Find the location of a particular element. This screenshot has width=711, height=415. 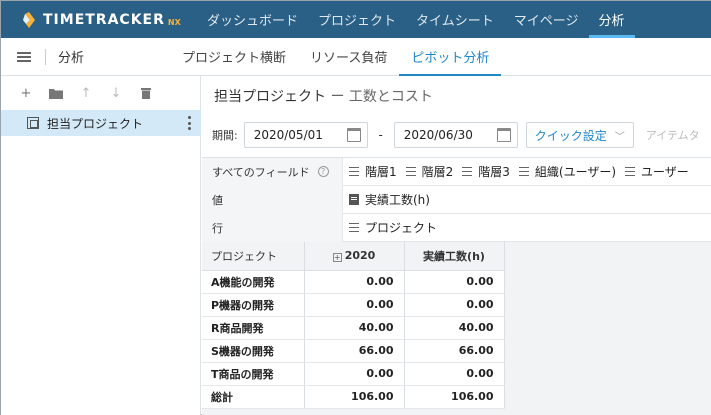

table-row: R商品開発 40.00 40.00 is located at coordinates (353, 328).